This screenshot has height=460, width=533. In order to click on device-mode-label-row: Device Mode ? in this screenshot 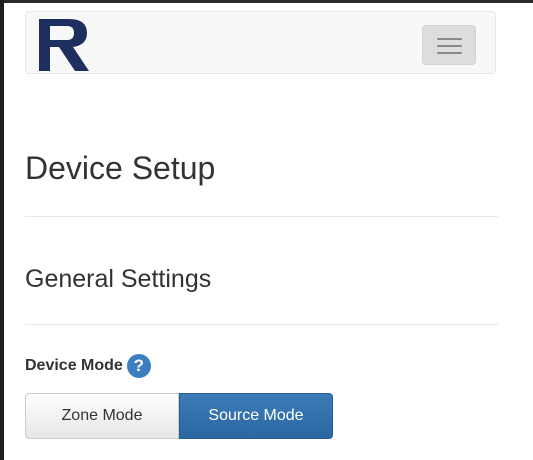, I will do `click(88, 366)`.